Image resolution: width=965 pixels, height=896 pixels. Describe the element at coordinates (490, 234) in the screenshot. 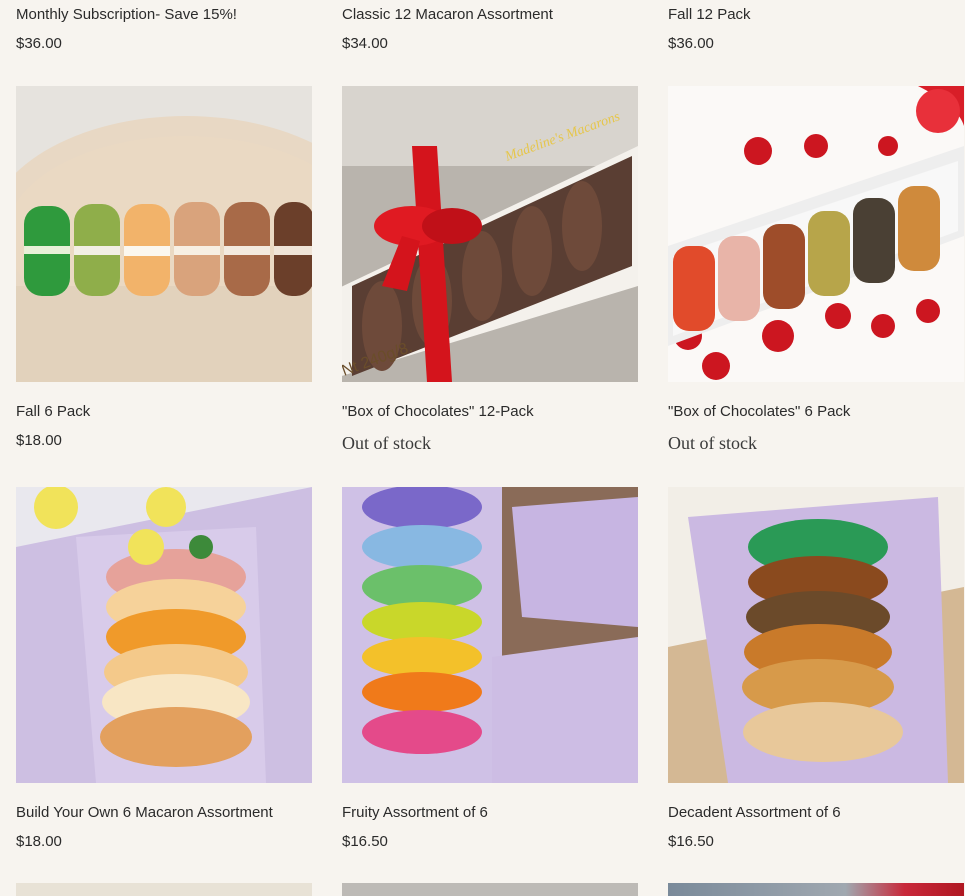

I see `chocolate-box-12-photo: Madeline's Macarons Nt 240g/8.` at that location.